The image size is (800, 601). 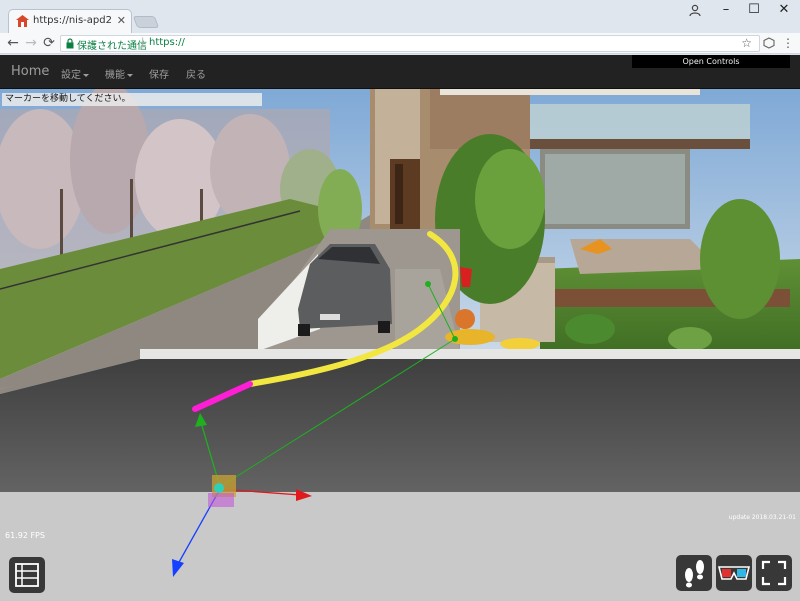 I want to click on url-text: https://, so click(x=167, y=42).